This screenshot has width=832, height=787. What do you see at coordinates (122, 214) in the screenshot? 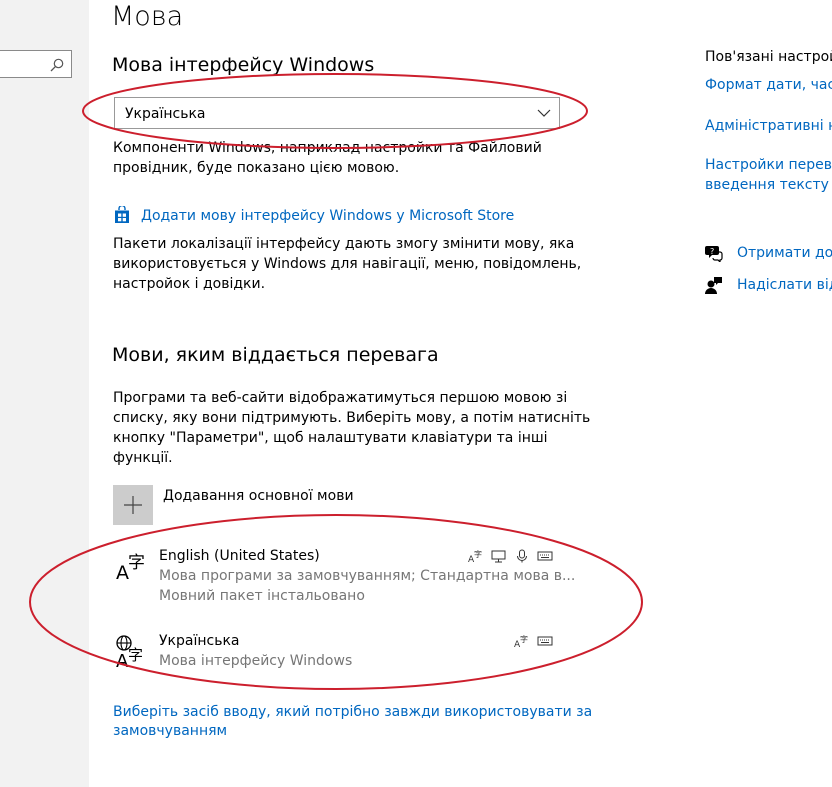
I see `store-icon` at bounding box center [122, 214].